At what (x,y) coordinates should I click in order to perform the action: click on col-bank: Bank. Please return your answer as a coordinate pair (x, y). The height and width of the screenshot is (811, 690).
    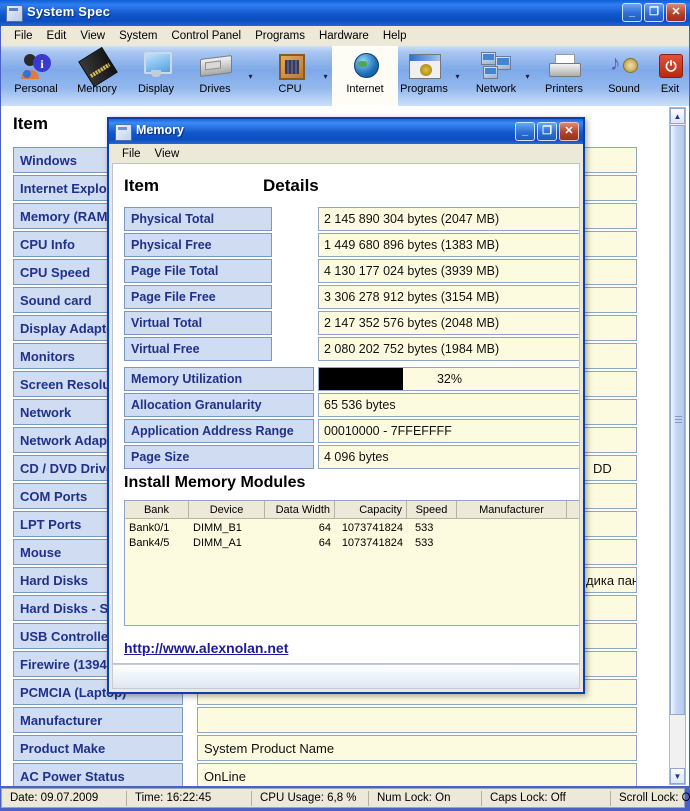
    Looking at the image, I should click on (157, 510).